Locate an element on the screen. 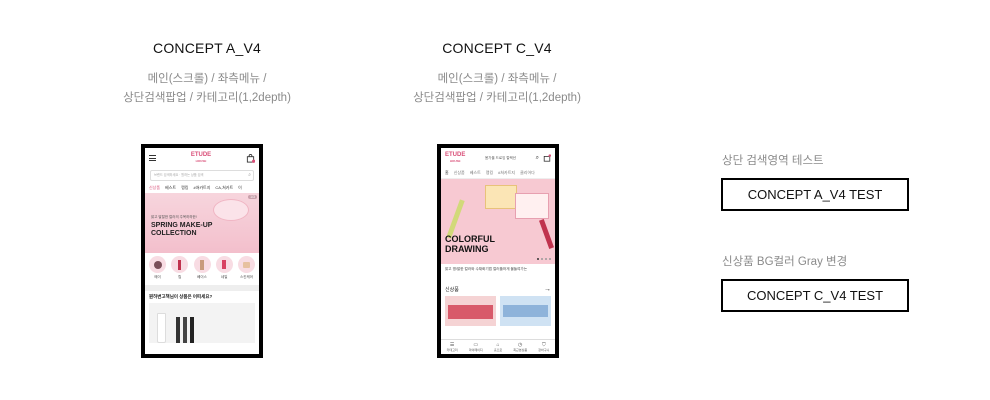 The height and width of the screenshot is (400, 990). new-products-header: 신상품 → is located at coordinates (498, 289).